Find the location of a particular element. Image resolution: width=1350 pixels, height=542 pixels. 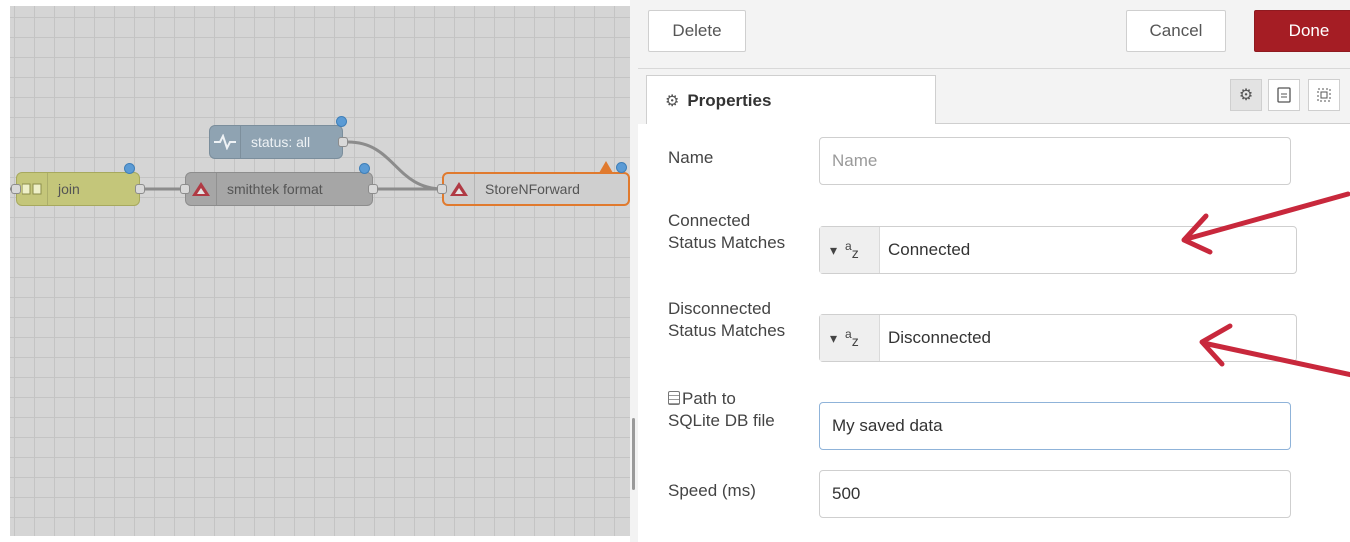

smithtek-node-label: smithtek format is located at coordinates (275, 189).